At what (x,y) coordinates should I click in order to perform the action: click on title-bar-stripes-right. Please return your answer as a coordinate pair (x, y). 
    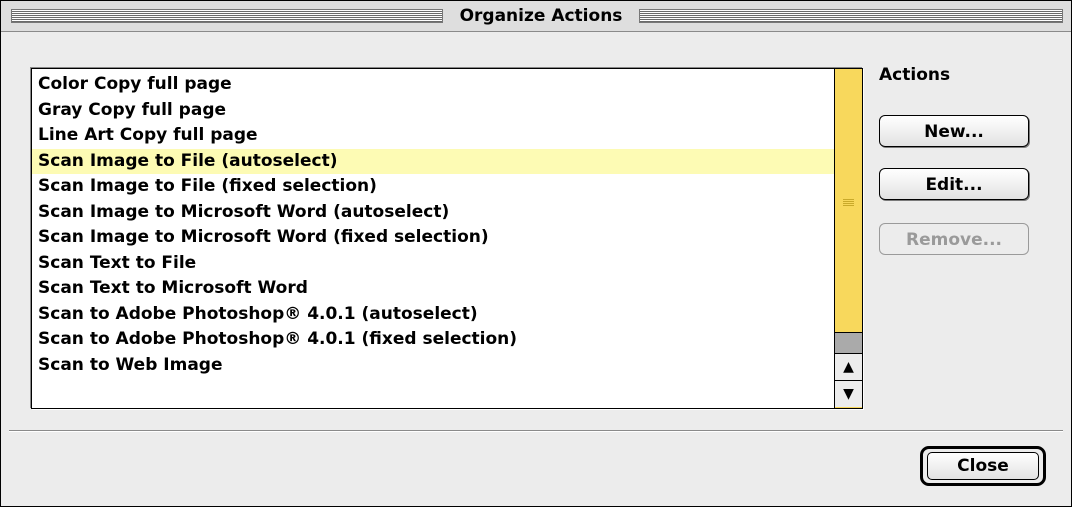
    Looking at the image, I should click on (851, 16).